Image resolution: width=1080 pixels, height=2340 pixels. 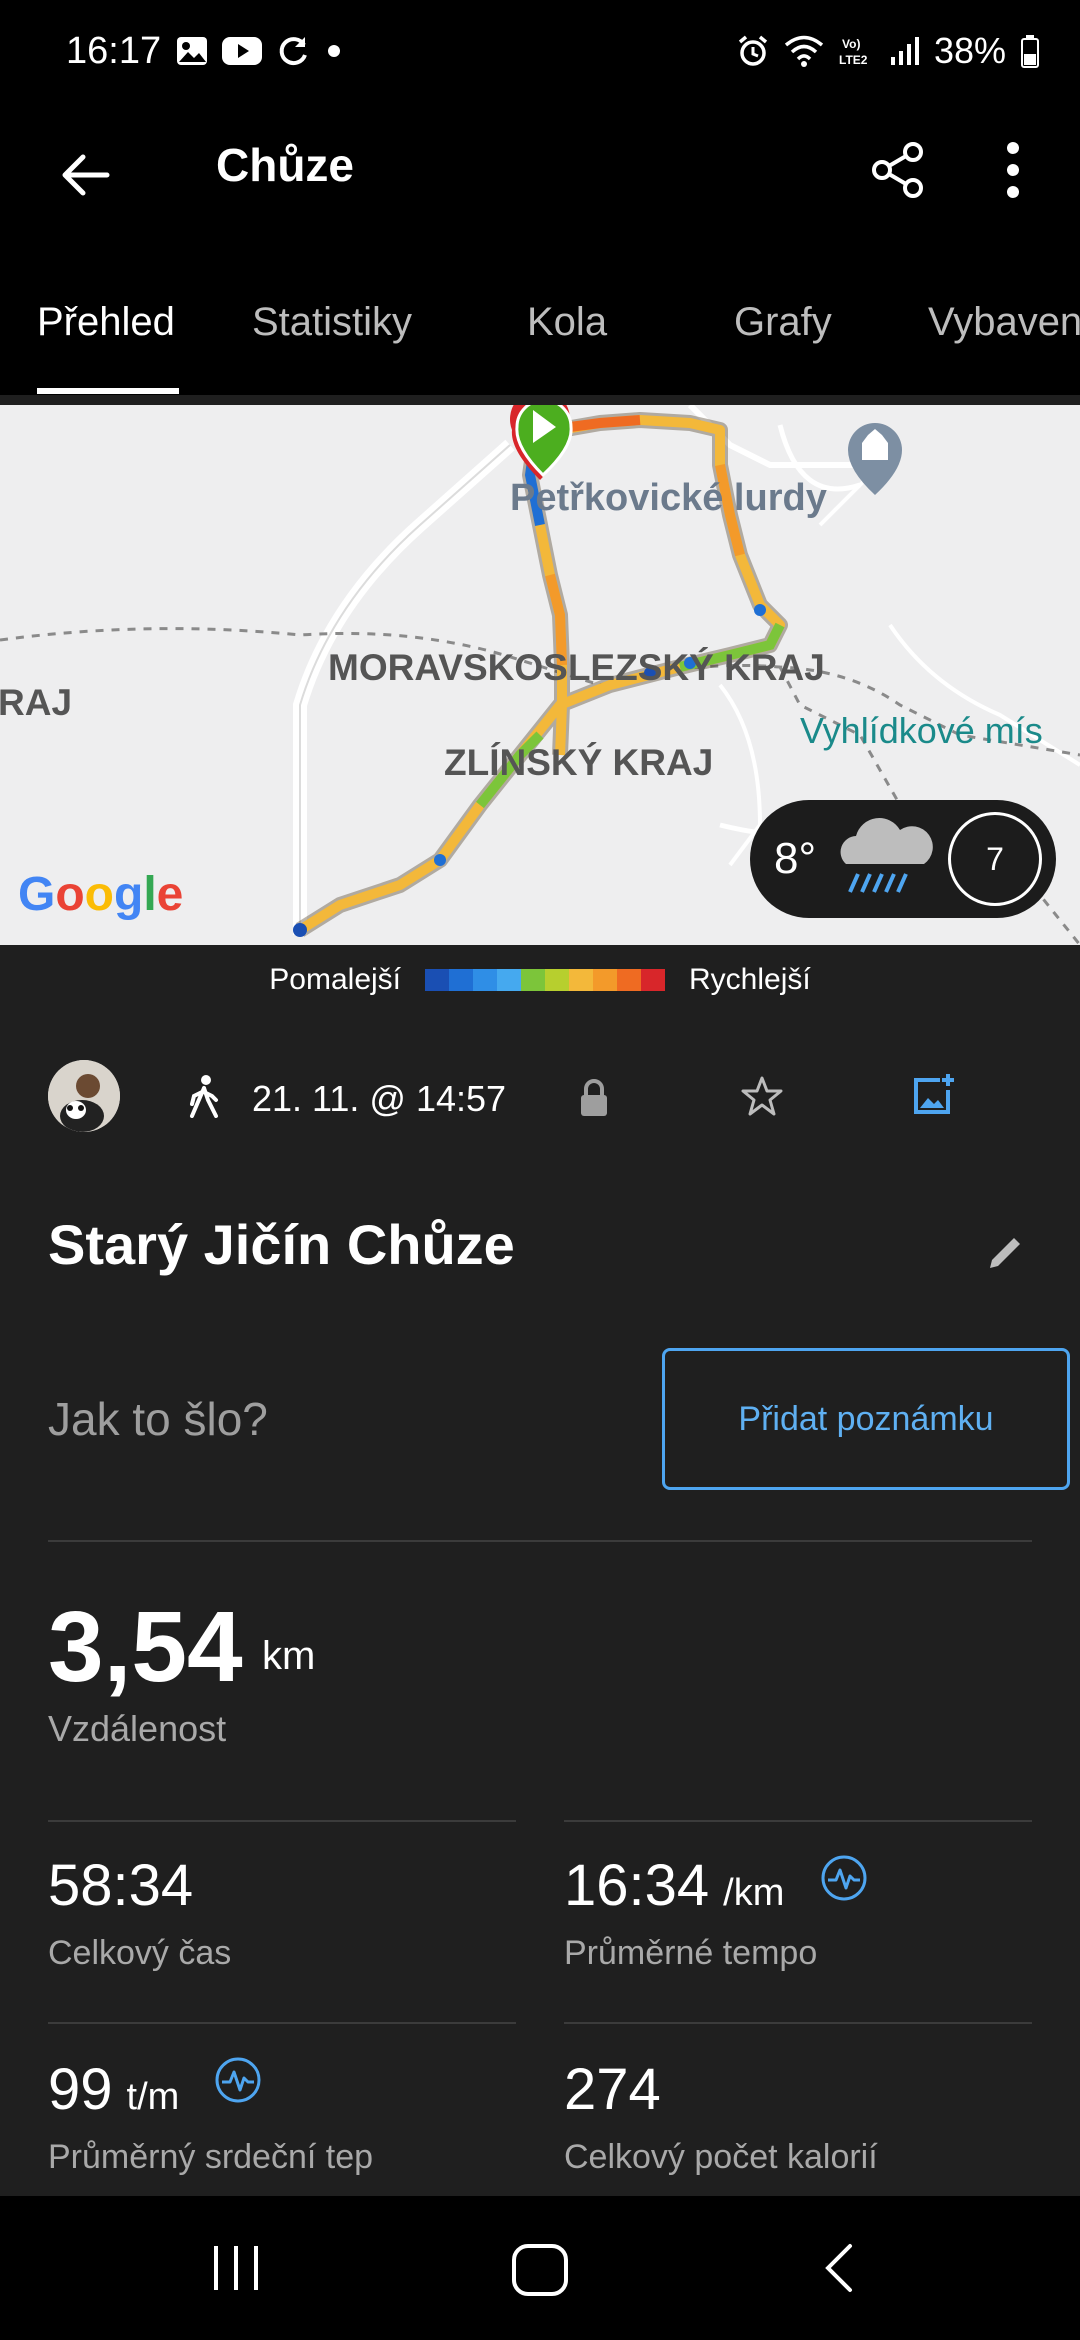 I want to click on activity-title: Starý Jičín Chůze, so click(x=281, y=1244).